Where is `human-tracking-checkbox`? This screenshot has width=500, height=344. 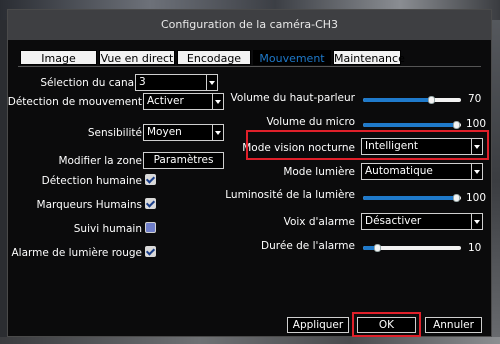
human-tracking-checkbox is located at coordinates (150, 227).